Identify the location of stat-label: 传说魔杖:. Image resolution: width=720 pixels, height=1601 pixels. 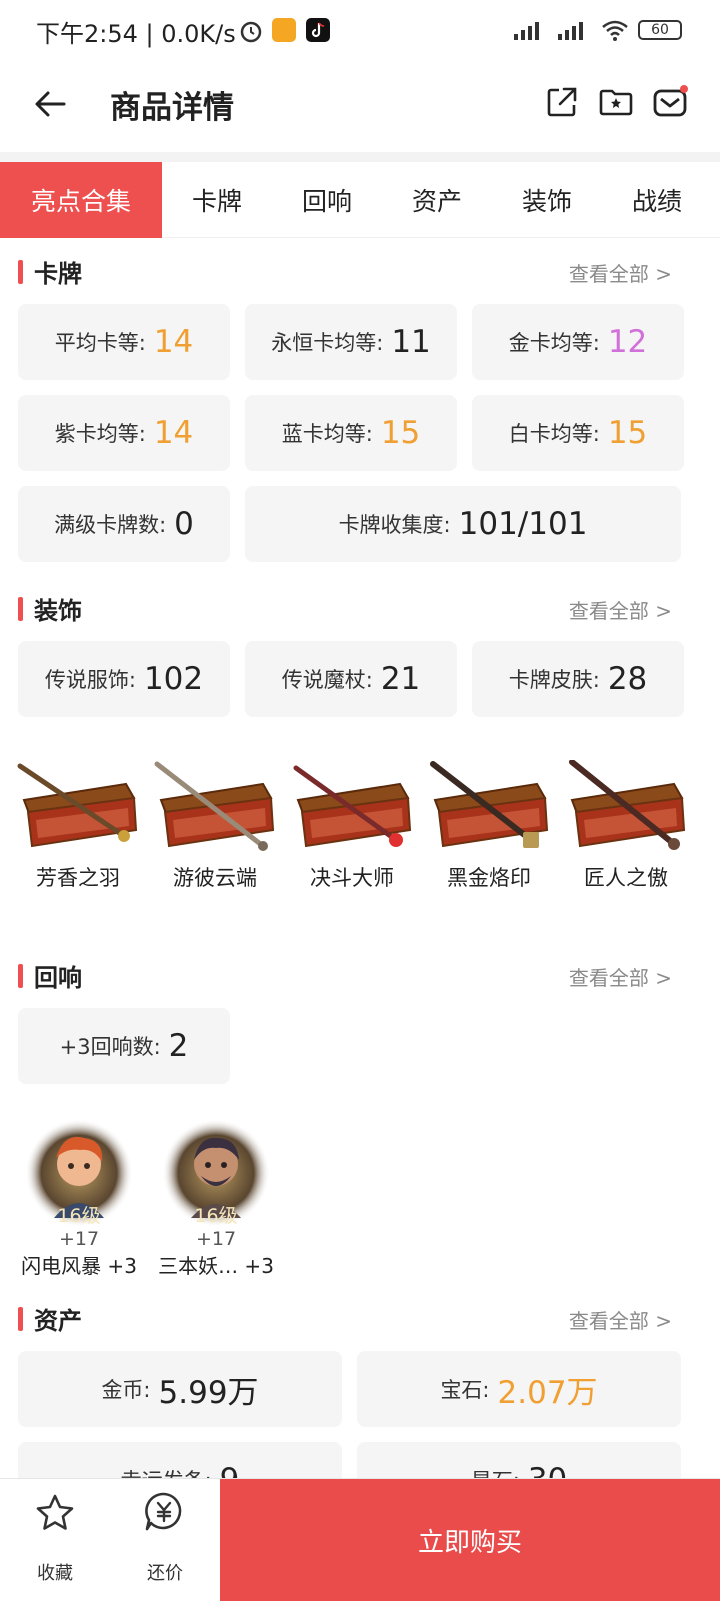
(327, 680).